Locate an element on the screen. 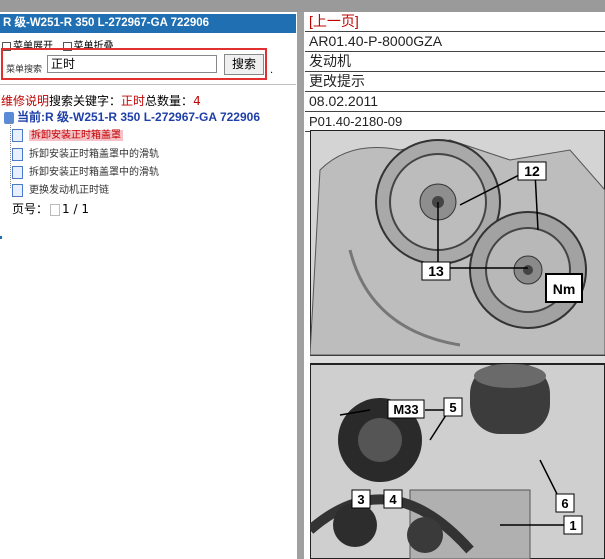 This screenshot has height=559, width=605. current-vehicle: 当前:R 级-W251-R 350 L-272967-GA 722906 is located at coordinates (132, 116).